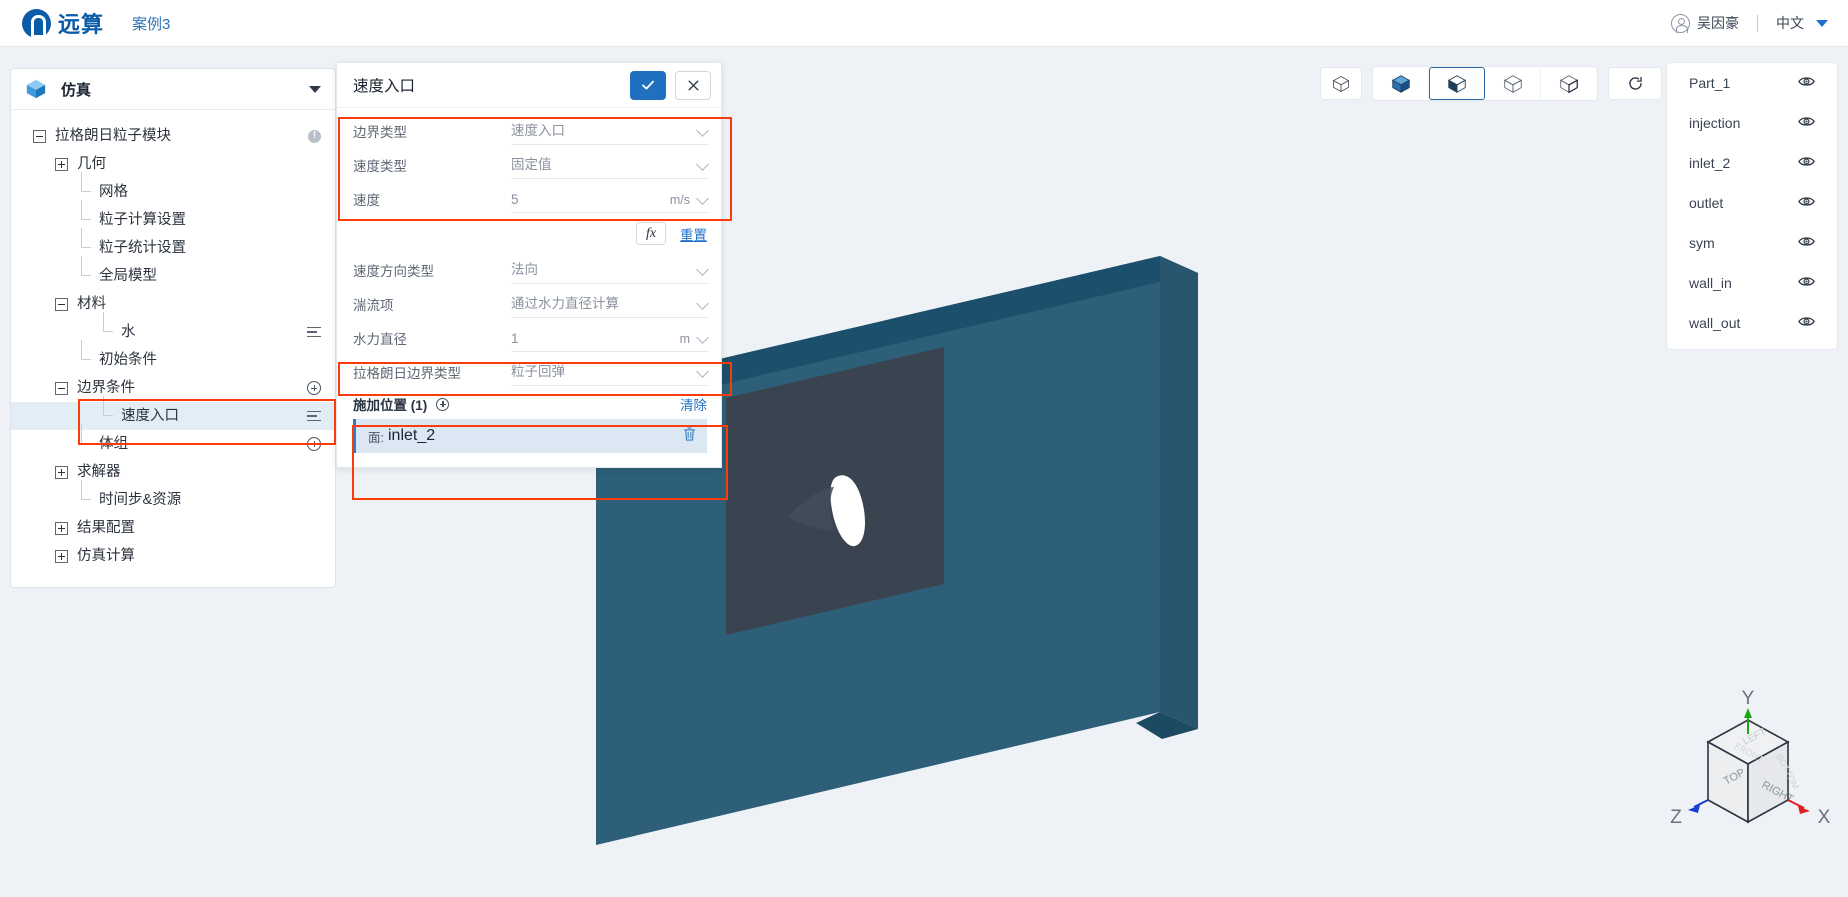 The height and width of the screenshot is (897, 1848). What do you see at coordinates (538, 371) in the screenshot?
I see `property-value: 粒子回弹` at bounding box center [538, 371].